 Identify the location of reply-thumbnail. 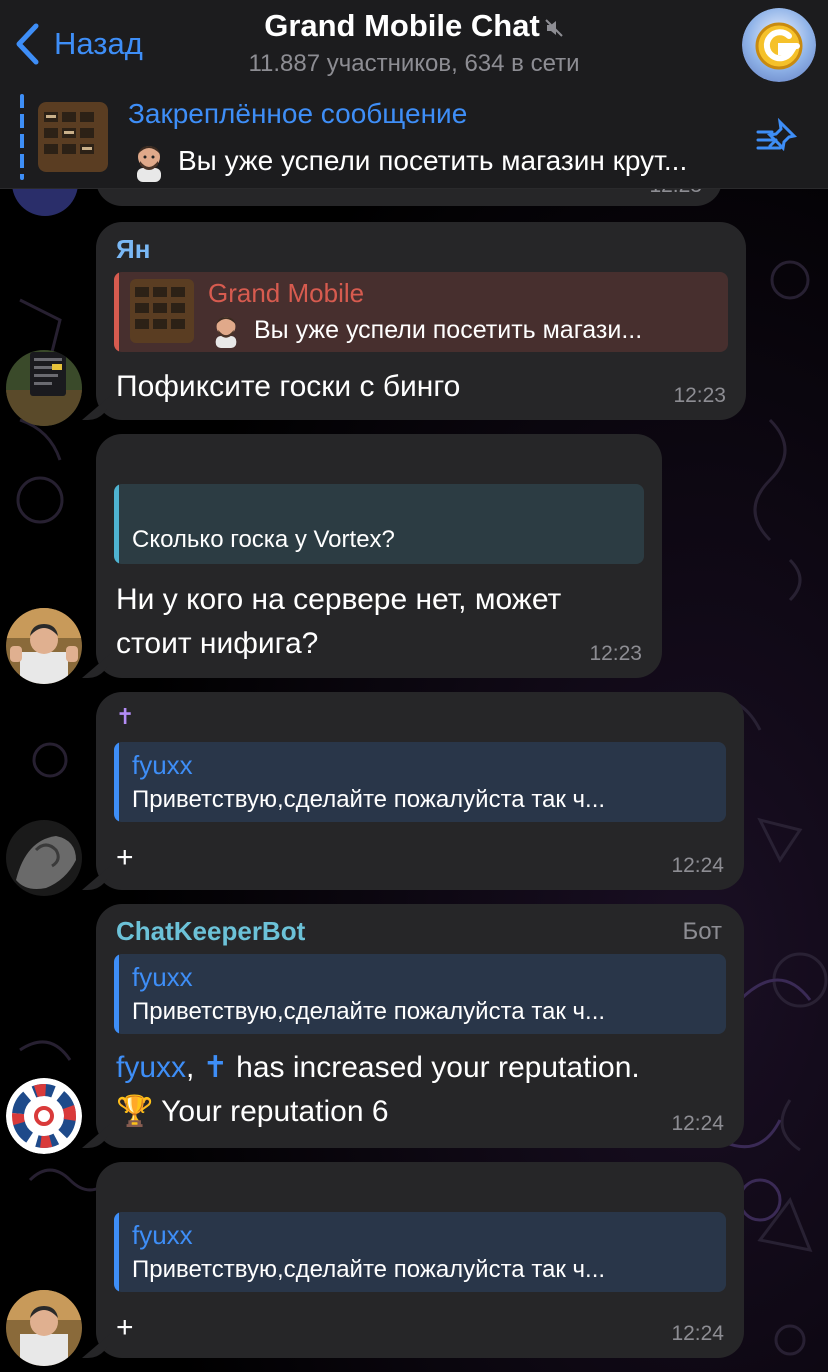
(162, 311).